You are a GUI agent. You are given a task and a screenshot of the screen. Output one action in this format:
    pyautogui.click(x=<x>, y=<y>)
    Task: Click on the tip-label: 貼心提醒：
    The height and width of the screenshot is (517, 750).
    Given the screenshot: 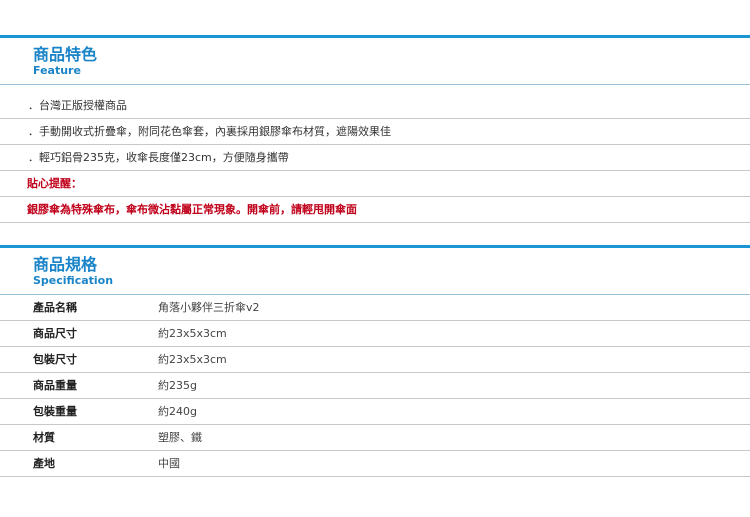 What is the action you would take?
    pyautogui.click(x=375, y=184)
    